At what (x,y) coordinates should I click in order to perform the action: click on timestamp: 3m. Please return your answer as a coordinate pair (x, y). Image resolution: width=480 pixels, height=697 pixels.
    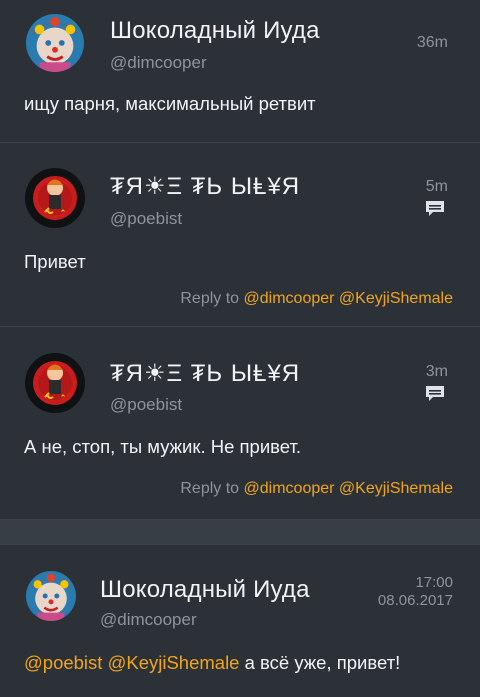
    Looking at the image, I should click on (436, 371).